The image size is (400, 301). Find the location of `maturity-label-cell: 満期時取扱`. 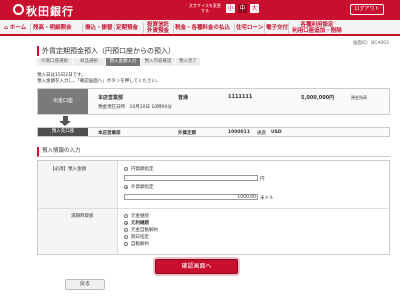

maturity-label-cell: 満期時取扱 is located at coordinates (78, 231).